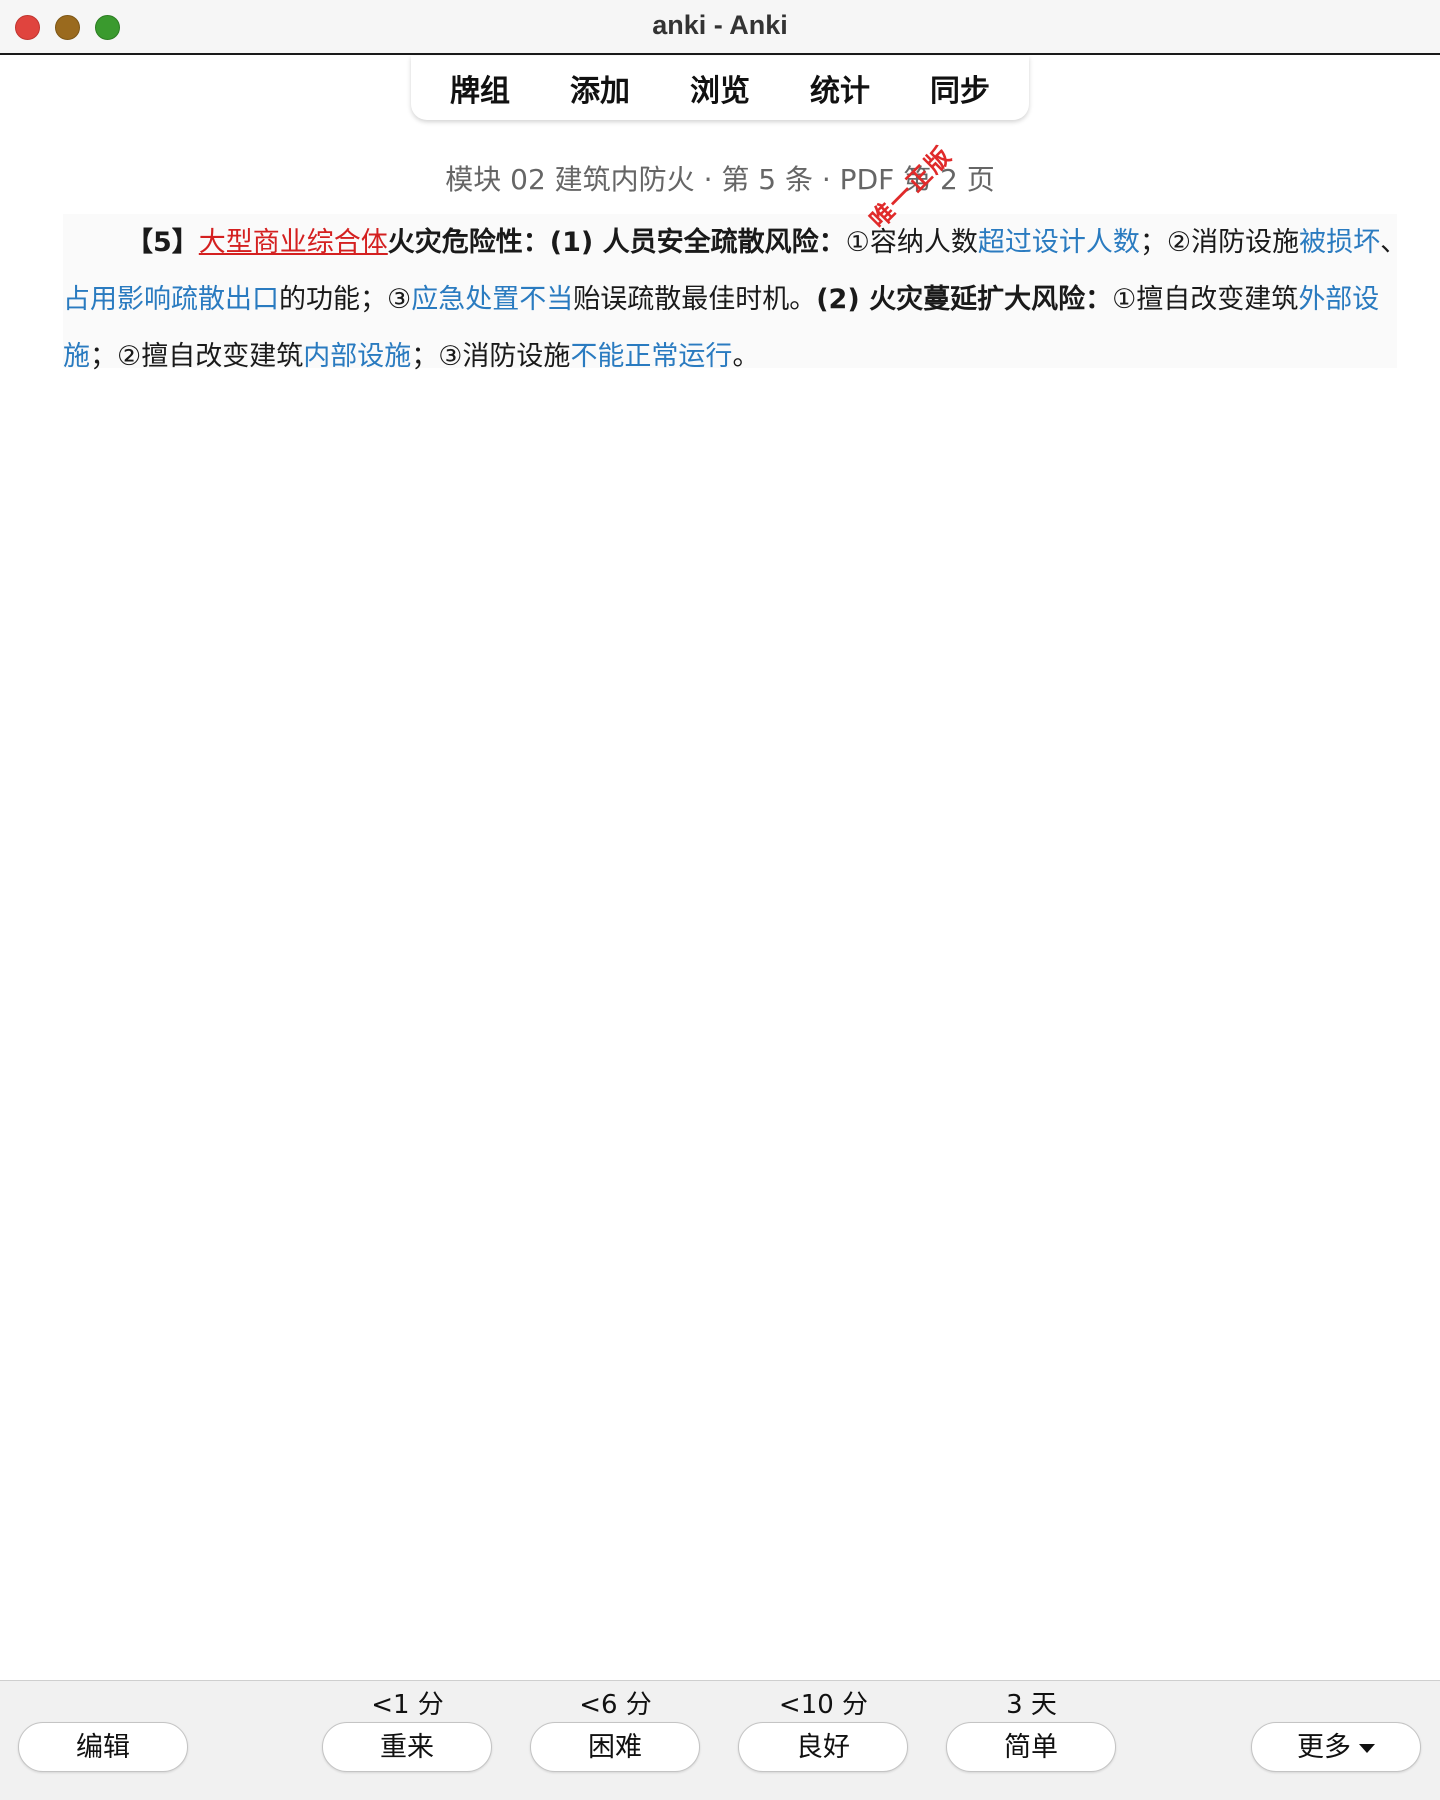 The height and width of the screenshot is (1800, 1440). I want to click on text: ；②擅自改变建筑, so click(197, 356).